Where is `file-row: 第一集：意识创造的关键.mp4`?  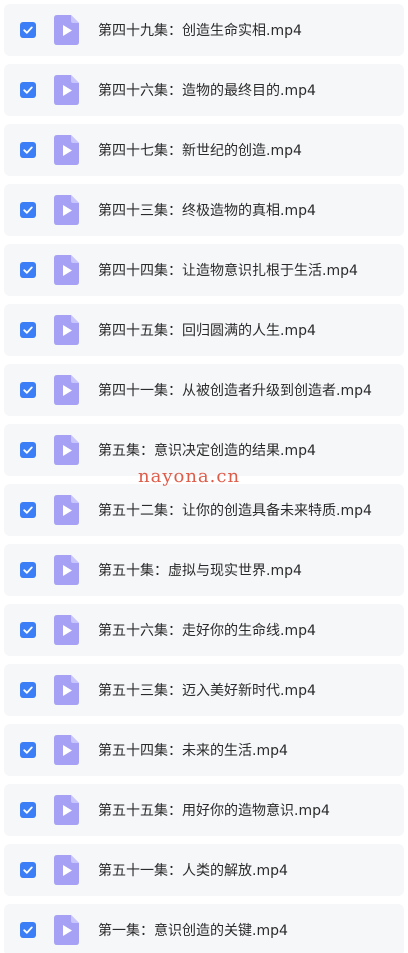
file-row: 第一集：意识创造的关键.mp4 is located at coordinates (204, 928).